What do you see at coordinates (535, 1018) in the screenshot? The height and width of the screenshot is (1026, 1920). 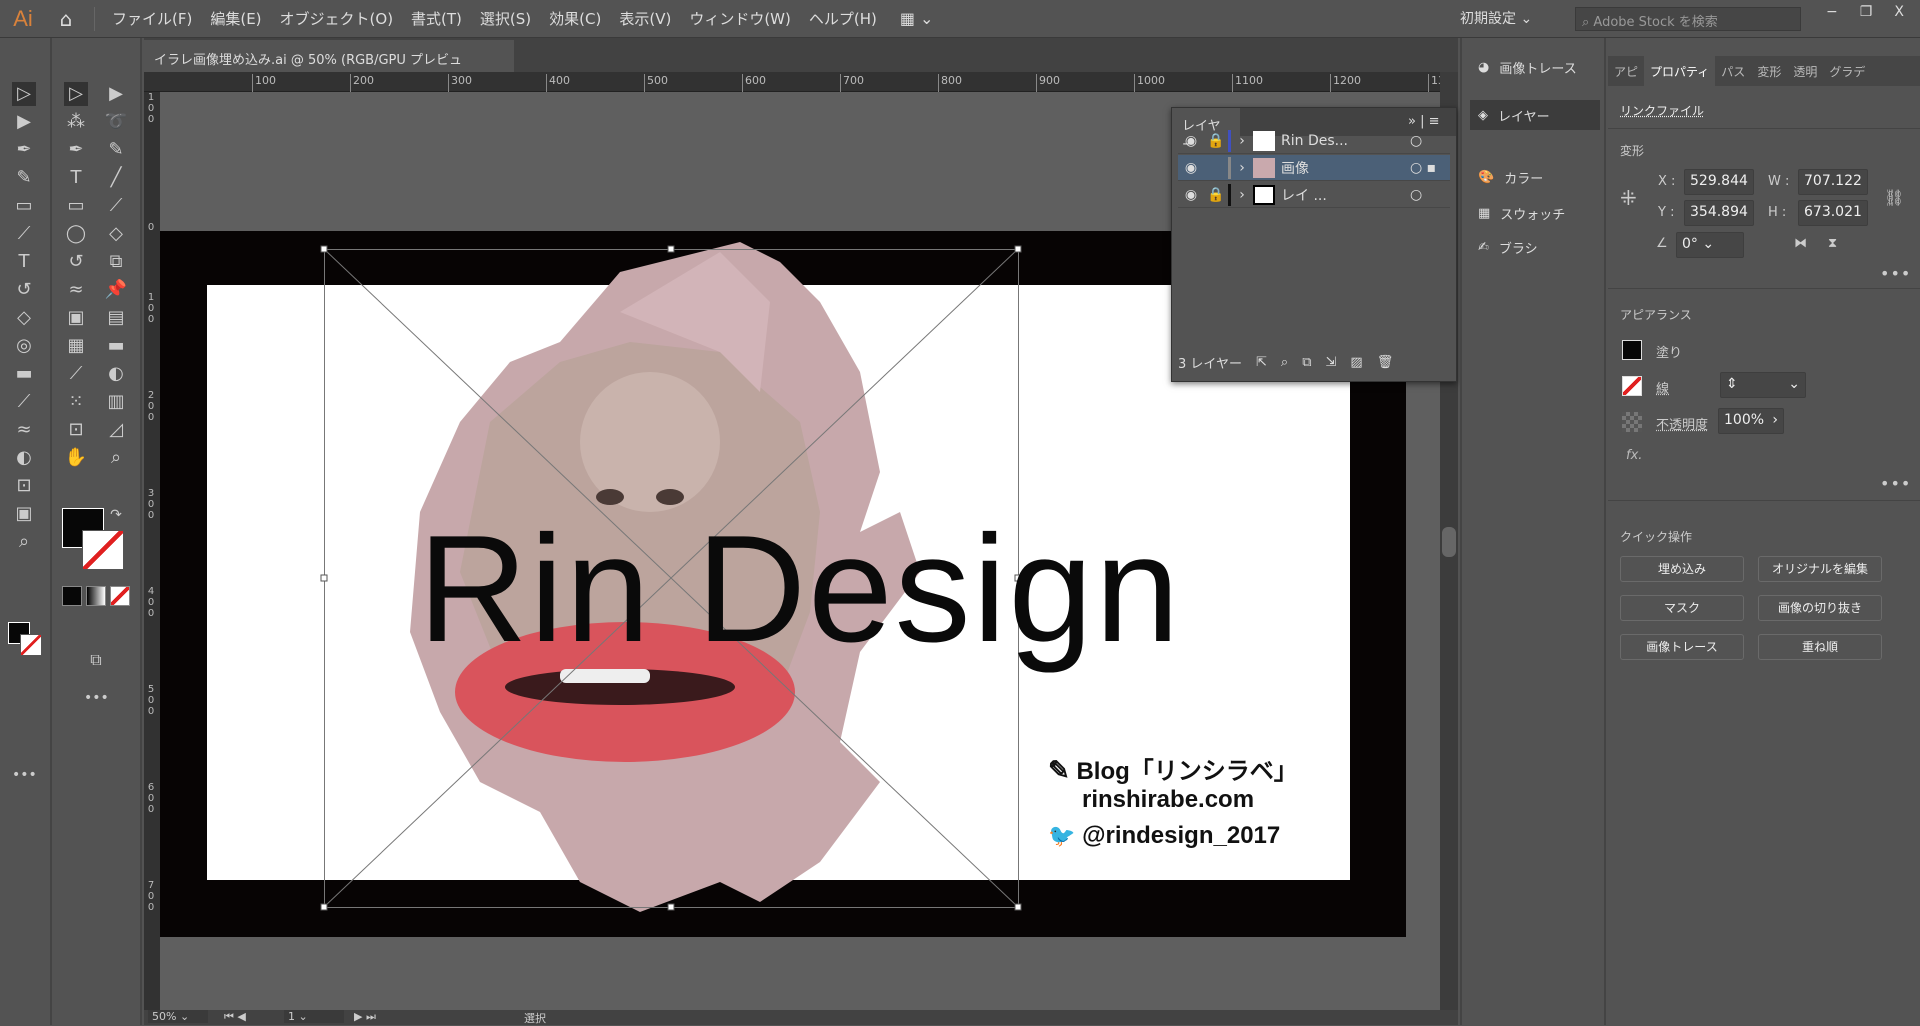 I see `current-tool-status: 選択` at bounding box center [535, 1018].